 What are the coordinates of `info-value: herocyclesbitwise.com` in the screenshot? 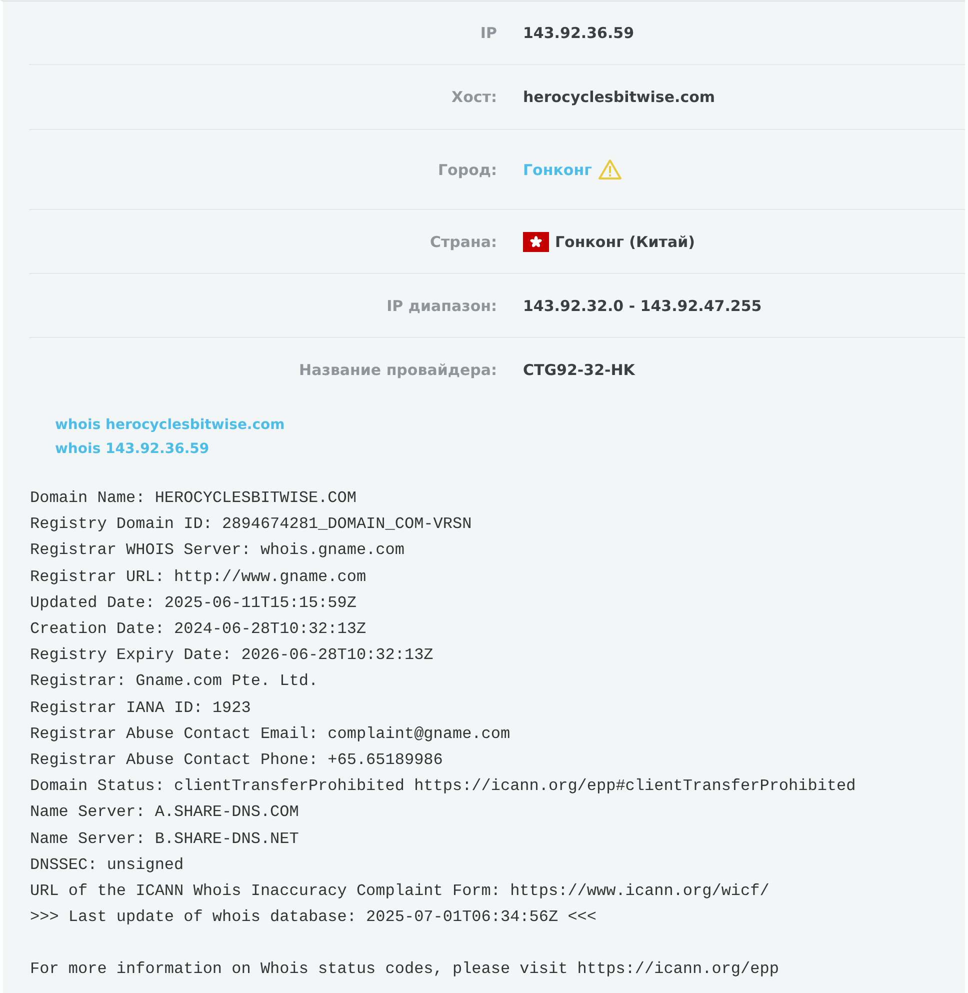 It's located at (619, 97).